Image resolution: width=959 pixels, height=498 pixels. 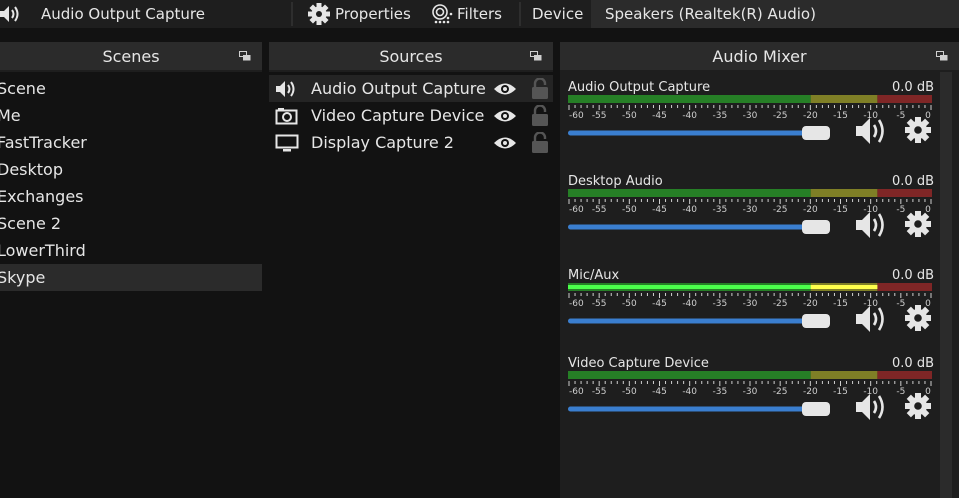 I want to click on scene-item-label: Exchanges, so click(x=42, y=196).